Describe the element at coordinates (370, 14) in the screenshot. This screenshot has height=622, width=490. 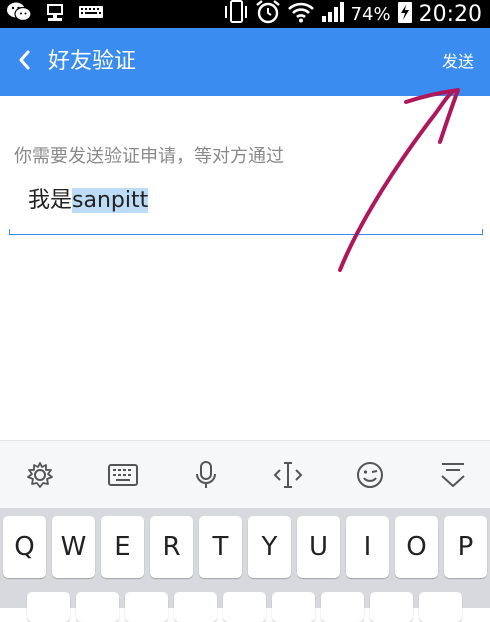
I see `battery-percent: 74%` at that location.